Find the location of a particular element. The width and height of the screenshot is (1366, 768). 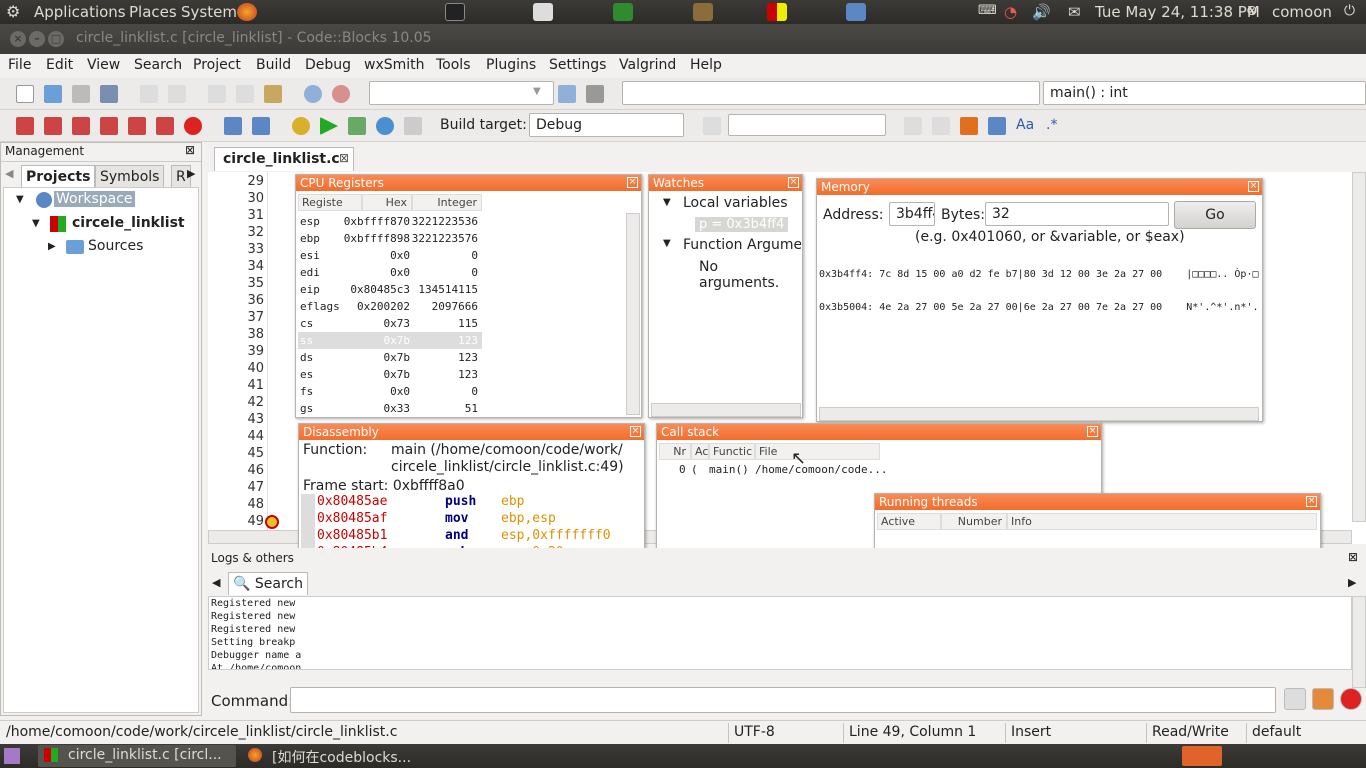

step-into-icon is located at coordinates (109, 126).